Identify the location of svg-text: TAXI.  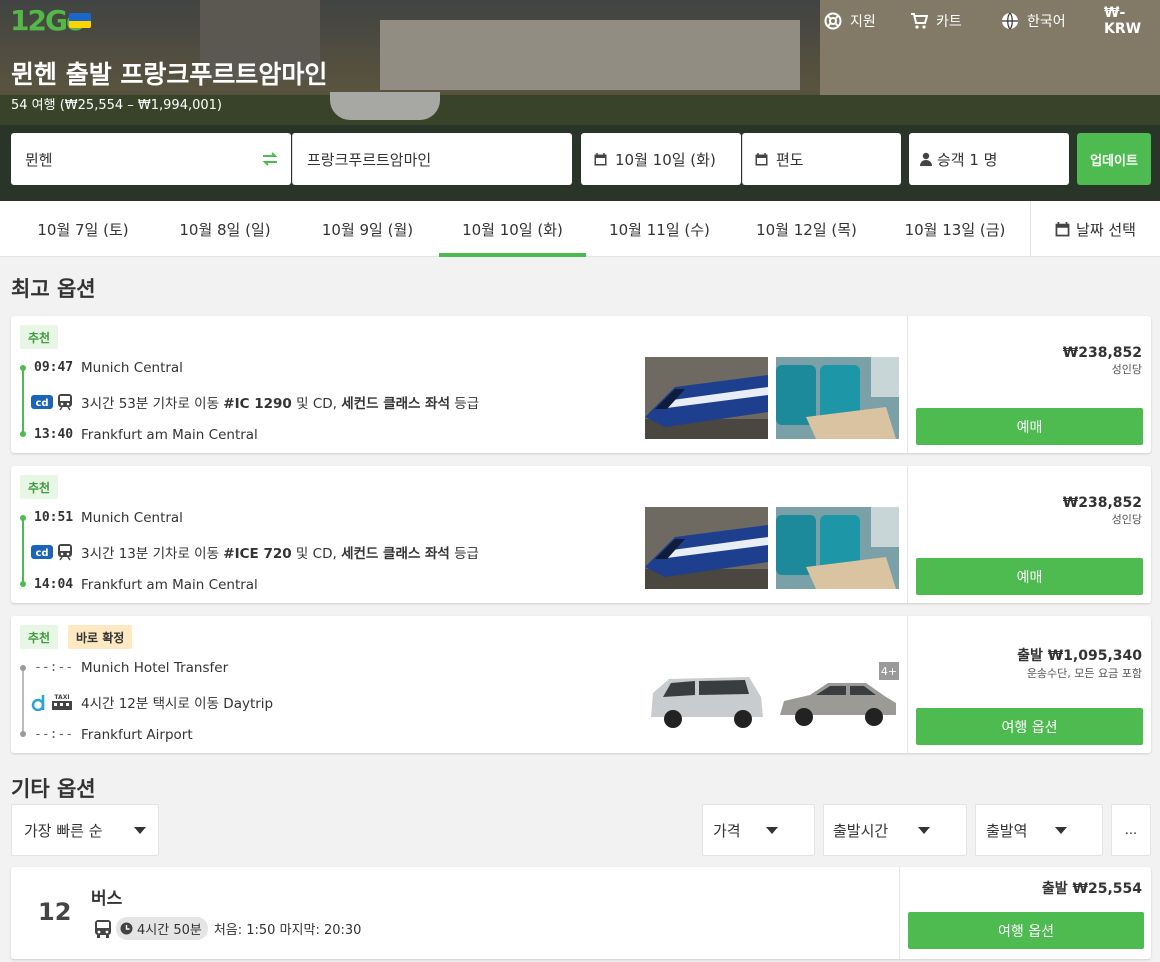
(61, 697).